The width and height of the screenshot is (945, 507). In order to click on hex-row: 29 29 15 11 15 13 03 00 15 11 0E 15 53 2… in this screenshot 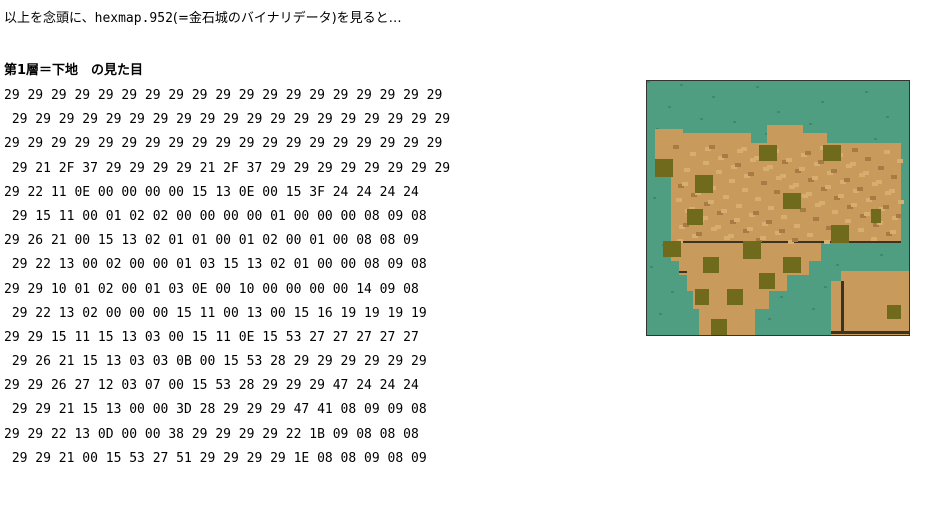, I will do `click(211, 337)`.